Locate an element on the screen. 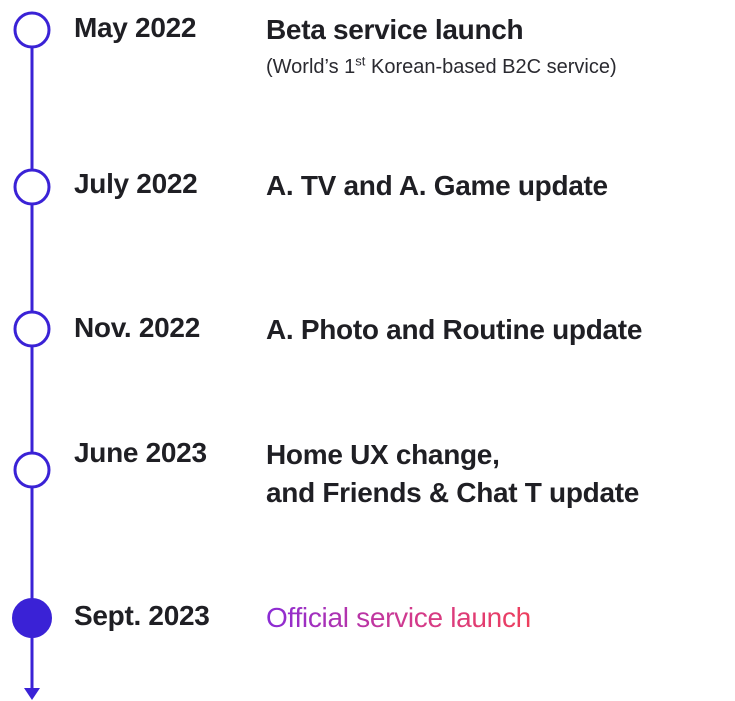 This screenshot has width=735, height=701. milestone-title-container: Official service launch is located at coordinates (398, 618).